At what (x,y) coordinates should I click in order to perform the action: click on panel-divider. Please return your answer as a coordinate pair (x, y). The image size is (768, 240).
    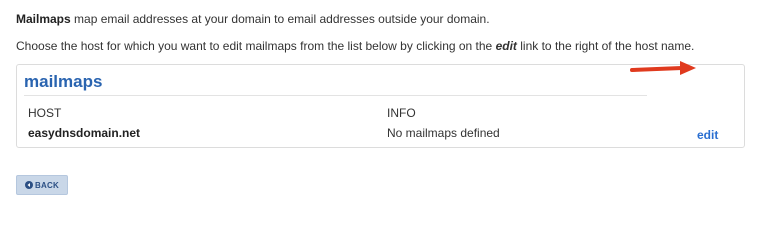
    Looking at the image, I should click on (335, 95).